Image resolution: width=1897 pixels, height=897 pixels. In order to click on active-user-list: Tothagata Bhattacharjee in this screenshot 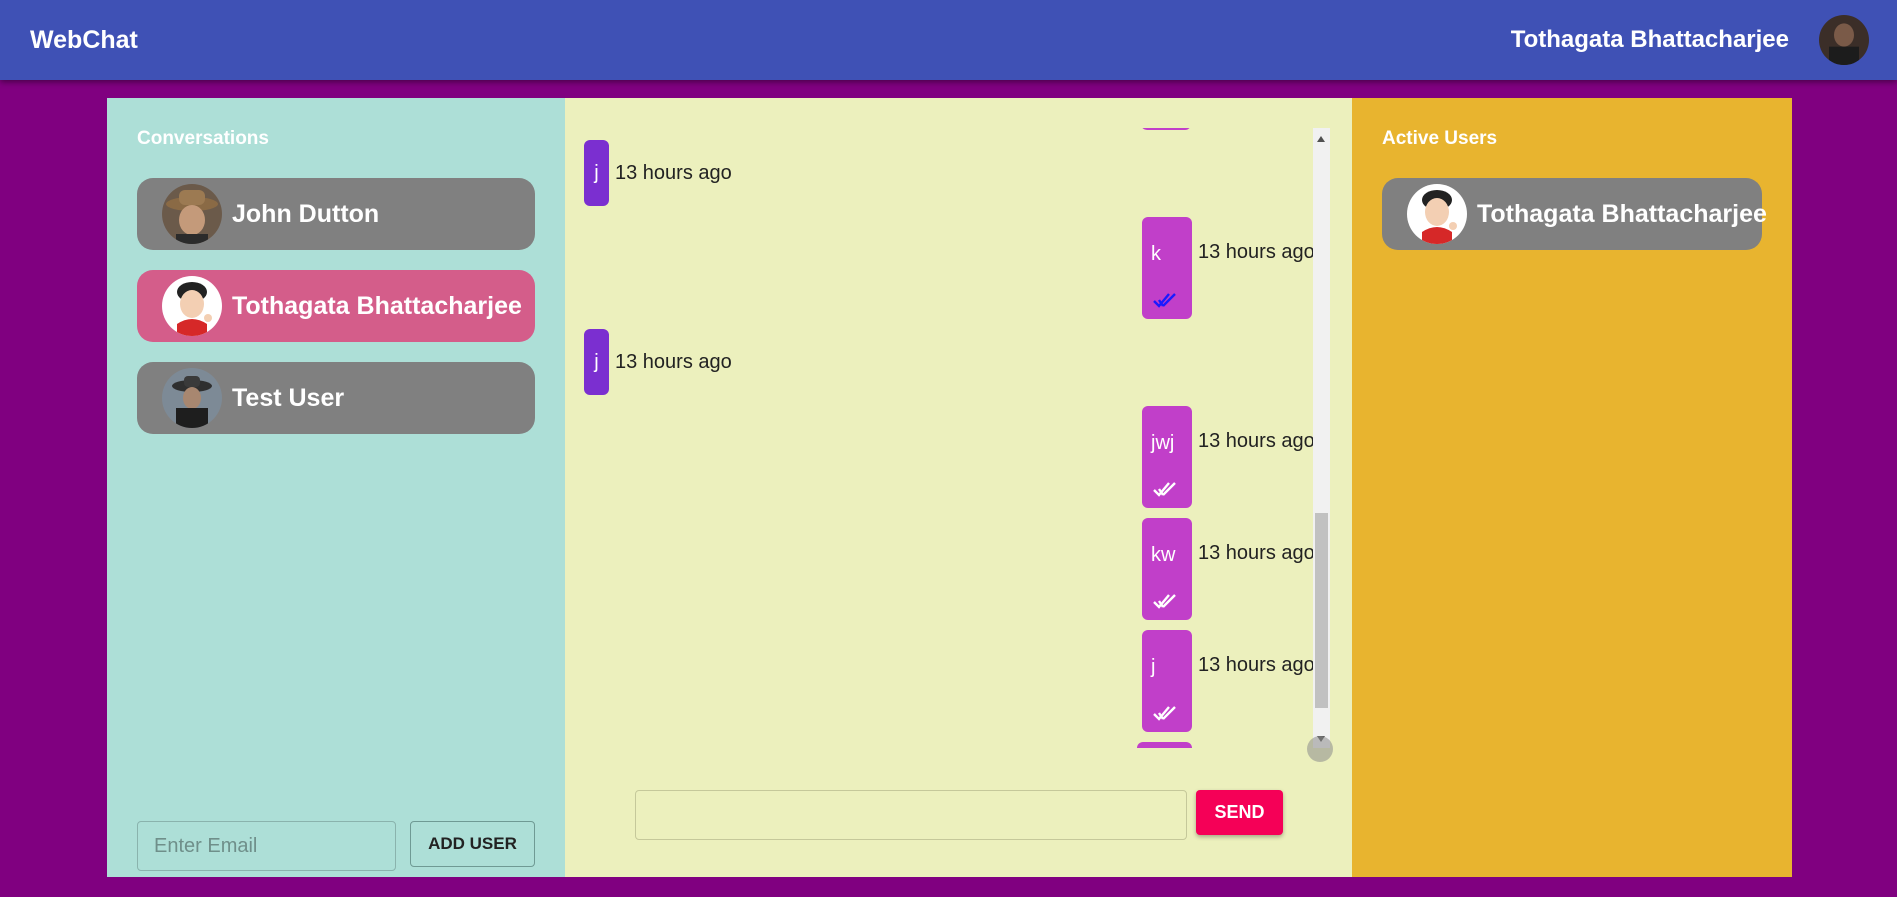, I will do `click(1574, 224)`.